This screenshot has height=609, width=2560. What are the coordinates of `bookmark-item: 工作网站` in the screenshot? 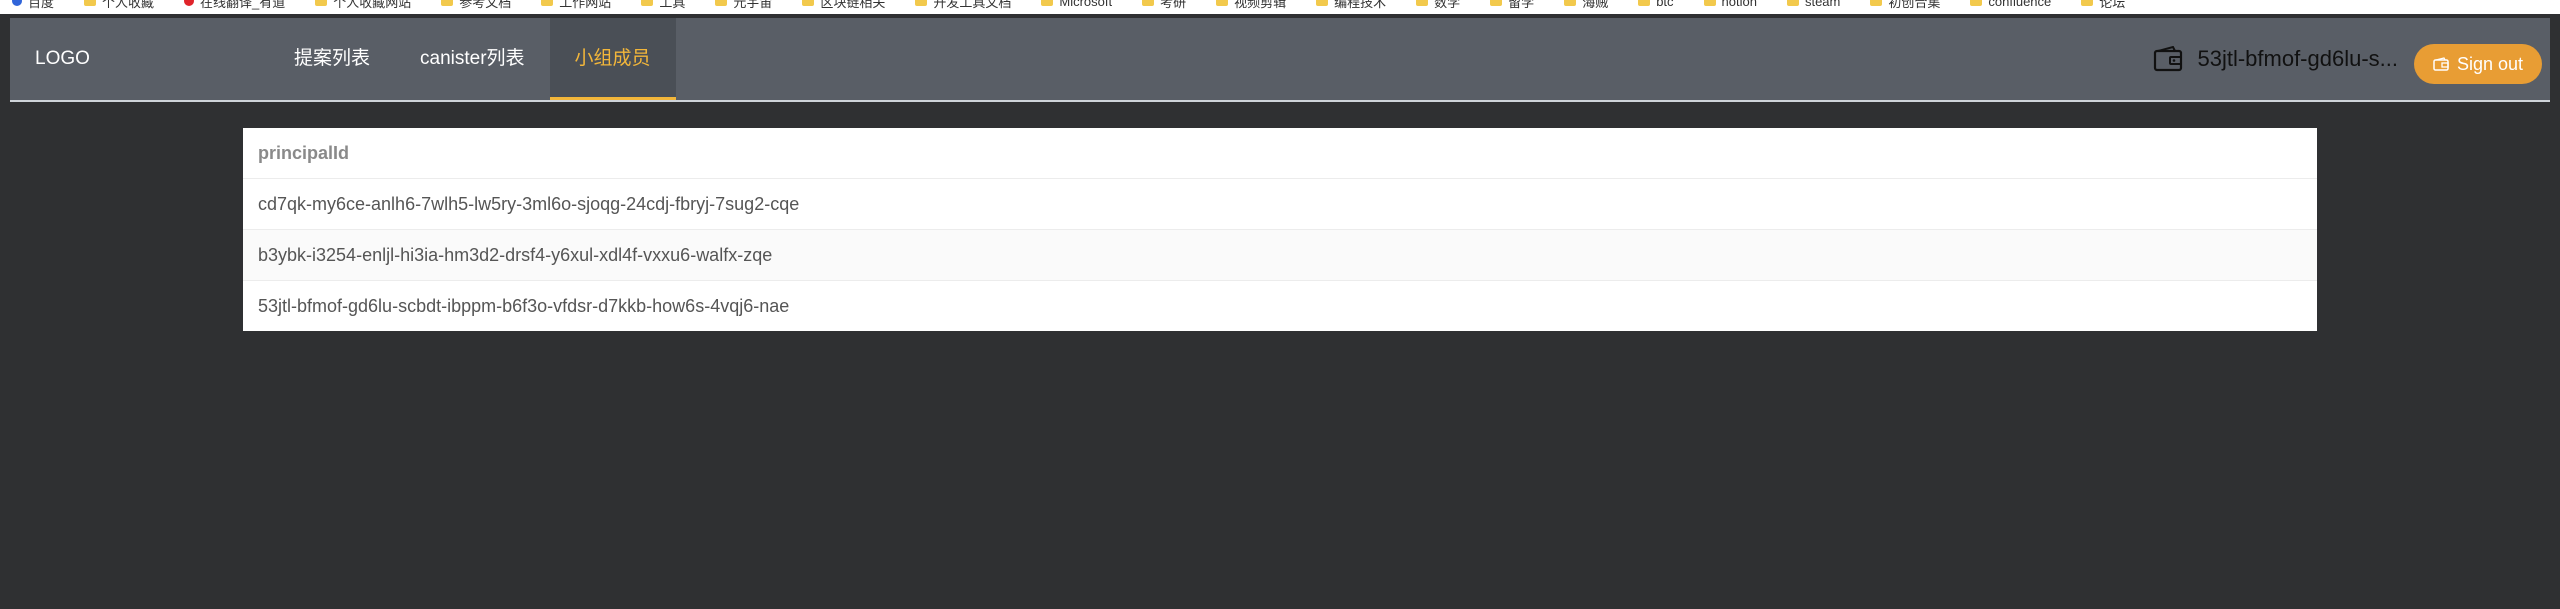 It's located at (576, 5).